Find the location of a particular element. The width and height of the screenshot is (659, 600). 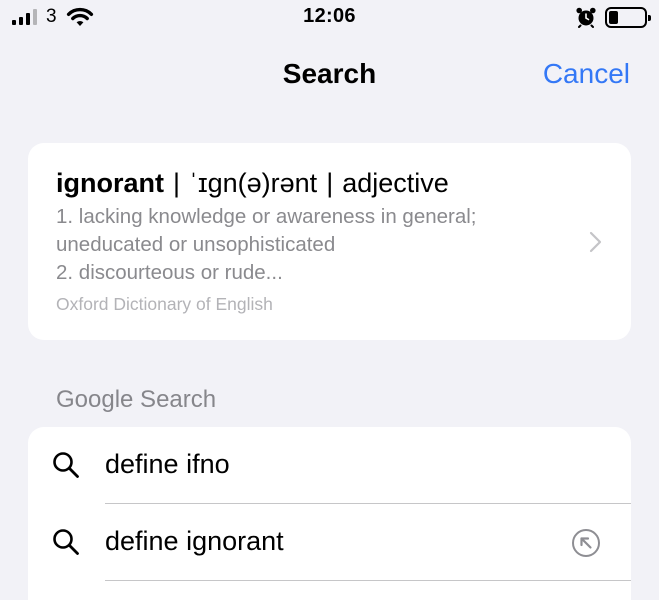

status-bar: 3 12:06 is located at coordinates (329, 18).